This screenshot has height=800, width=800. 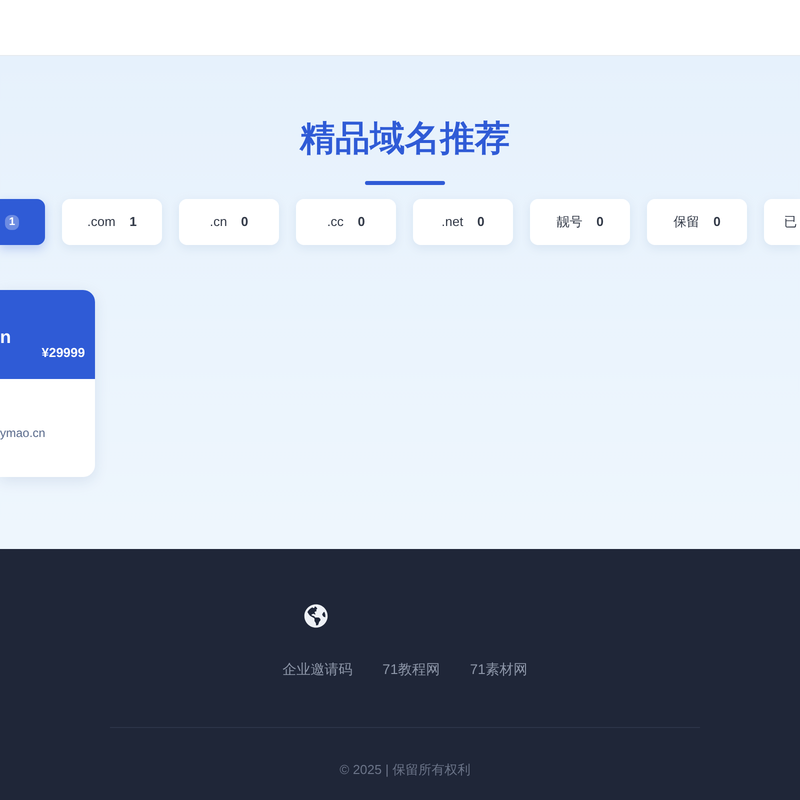 What do you see at coordinates (5, 337) in the screenshot?
I see `domain-name: n` at bounding box center [5, 337].